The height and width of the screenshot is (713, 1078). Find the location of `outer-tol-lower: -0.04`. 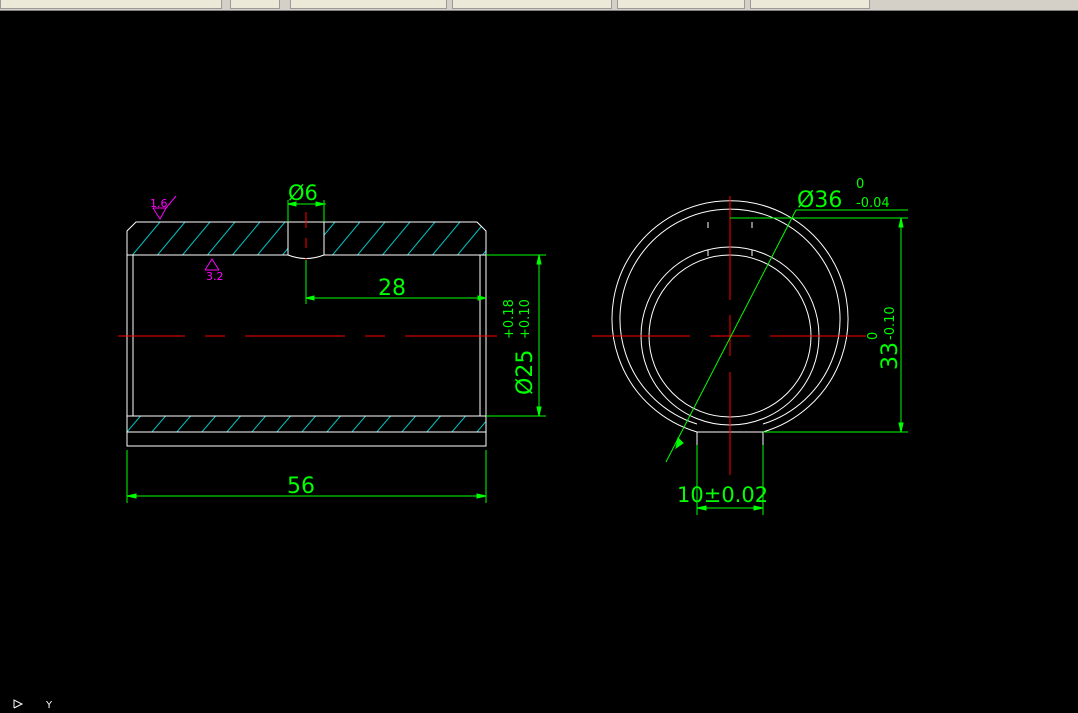

outer-tol-lower: -0.04 is located at coordinates (873, 203).